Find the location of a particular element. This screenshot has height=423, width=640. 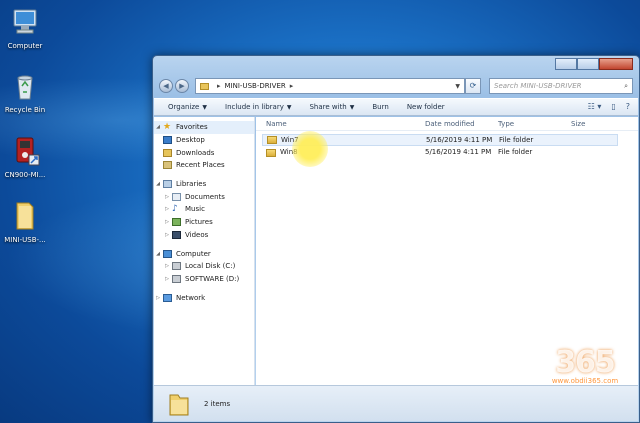

forward-button: ▶ is located at coordinates (182, 86).